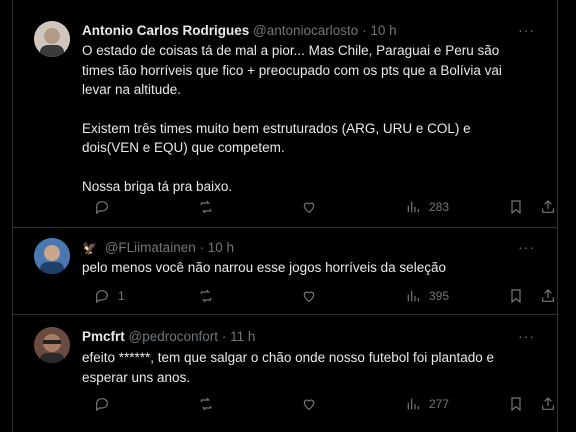 The height and width of the screenshot is (432, 576). I want to click on author-handle: @pedroconfort, so click(174, 336).